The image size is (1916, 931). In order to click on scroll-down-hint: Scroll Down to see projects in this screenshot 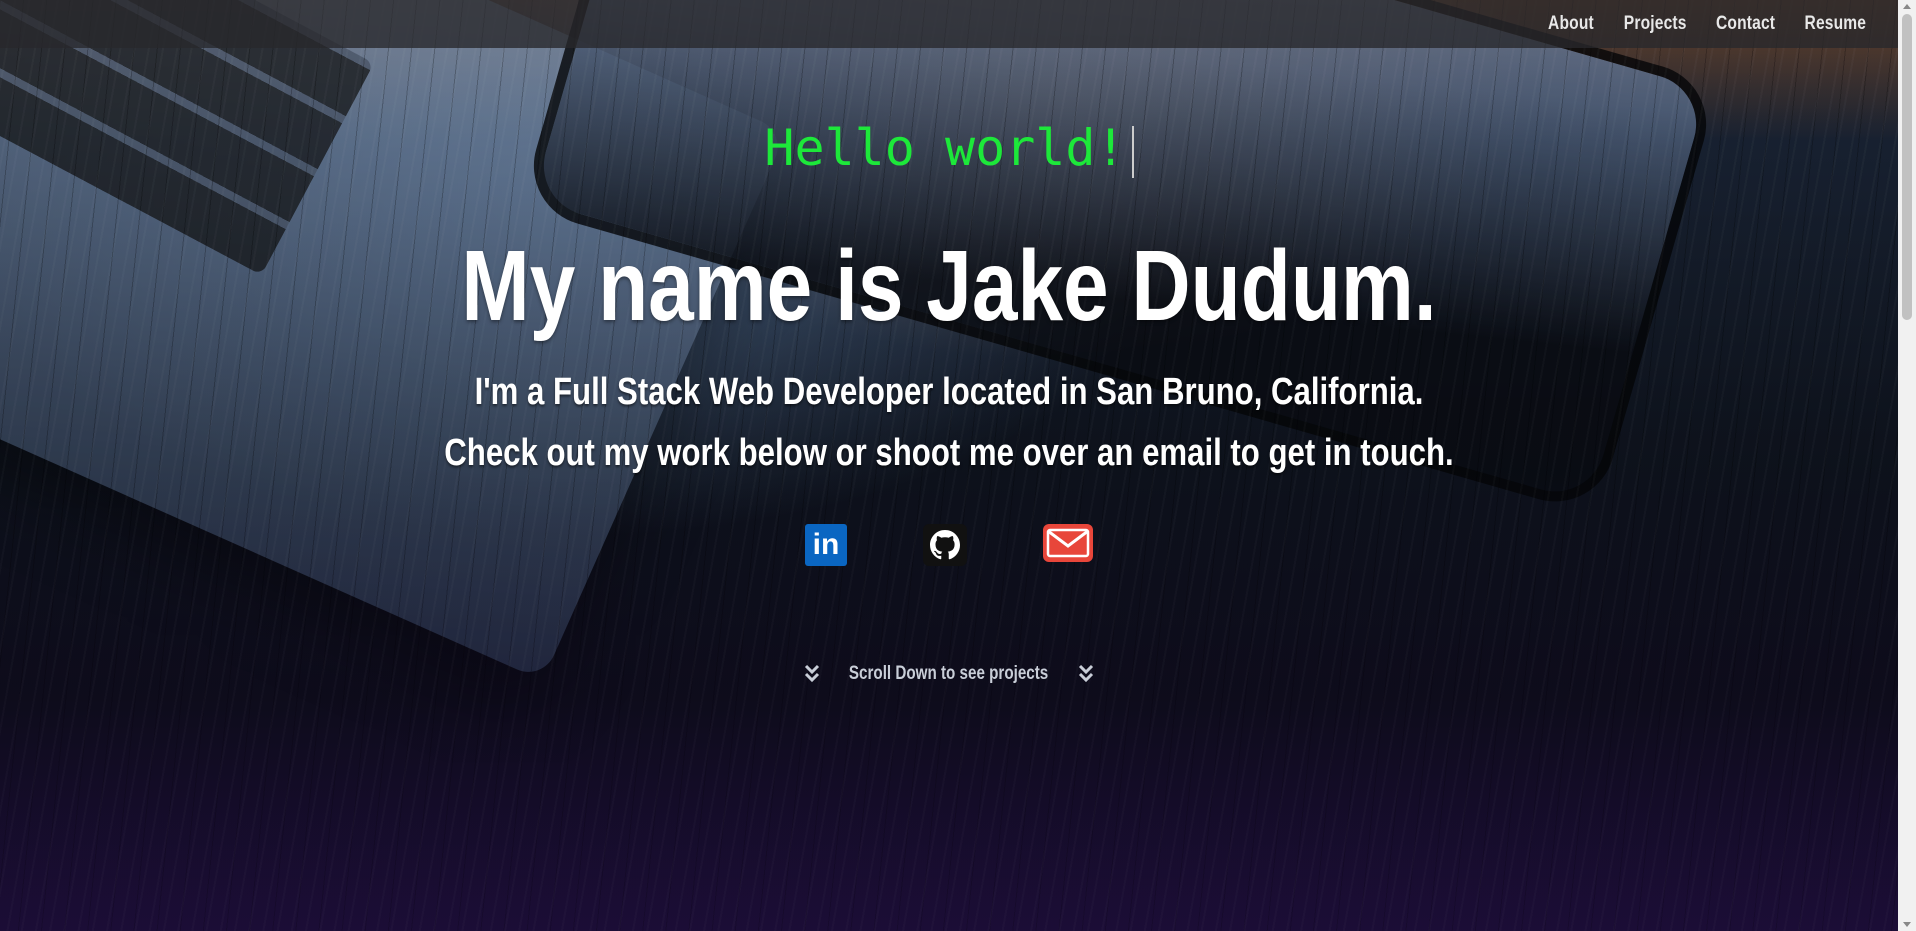, I will do `click(949, 674)`.